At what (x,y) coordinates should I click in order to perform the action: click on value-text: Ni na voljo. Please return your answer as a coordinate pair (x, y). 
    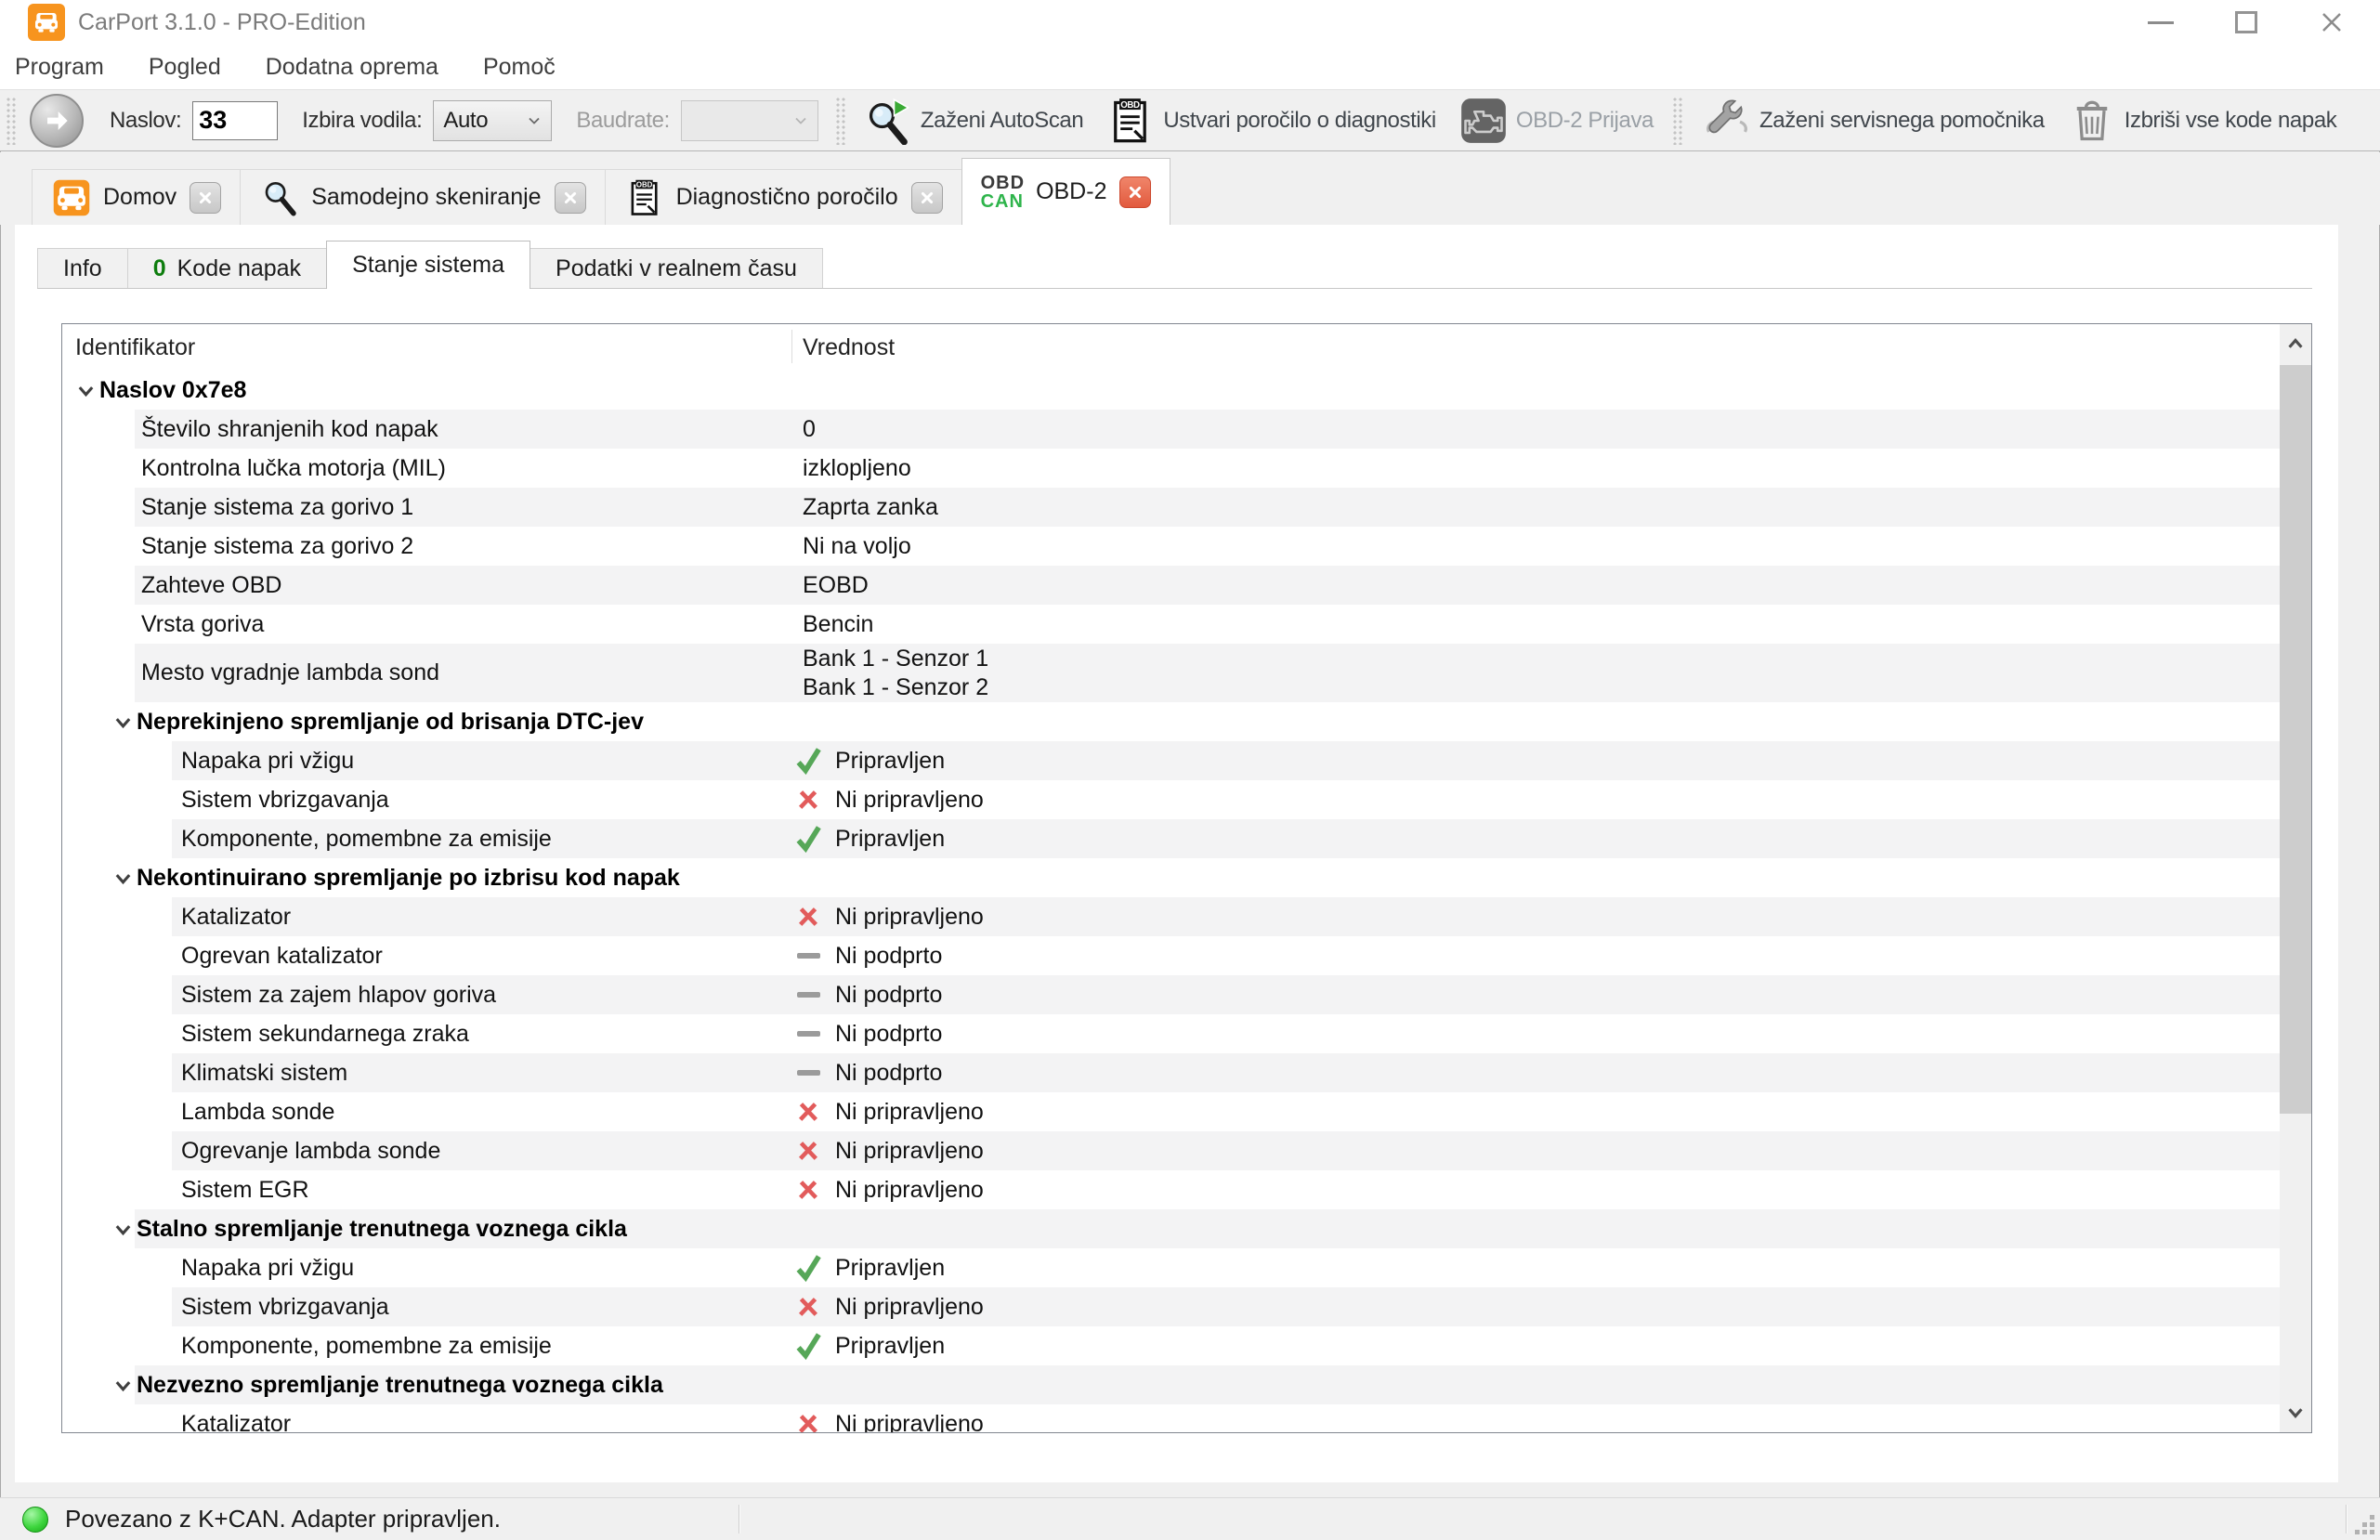
    Looking at the image, I should click on (857, 545).